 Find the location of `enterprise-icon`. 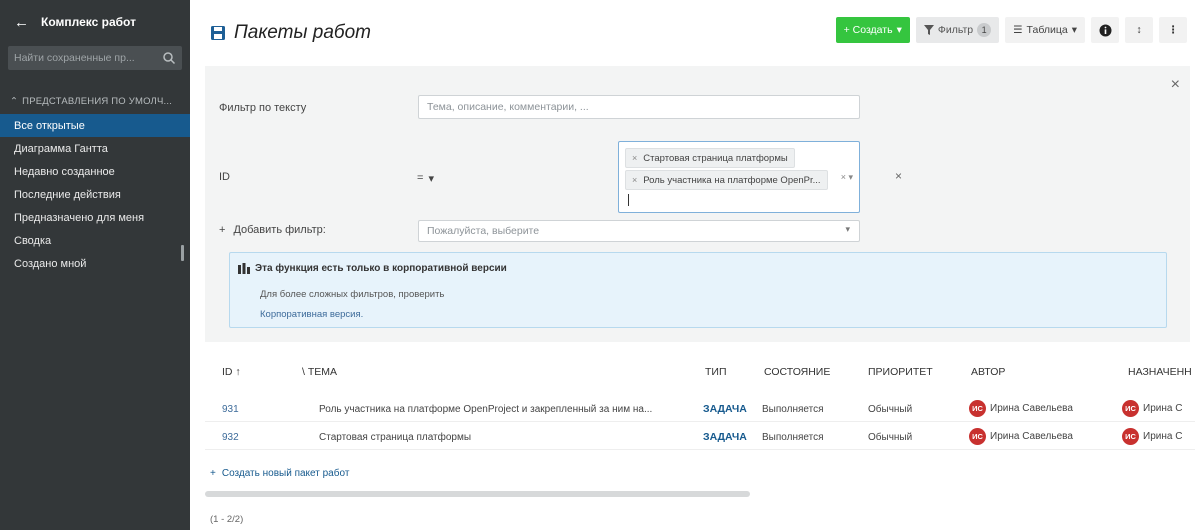

enterprise-icon is located at coordinates (244, 268).